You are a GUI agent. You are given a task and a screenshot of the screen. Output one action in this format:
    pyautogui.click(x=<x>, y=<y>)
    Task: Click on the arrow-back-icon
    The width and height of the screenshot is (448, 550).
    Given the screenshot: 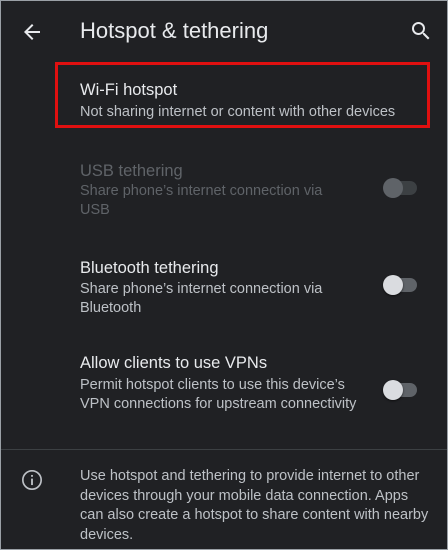 What is the action you would take?
    pyautogui.click(x=32, y=32)
    